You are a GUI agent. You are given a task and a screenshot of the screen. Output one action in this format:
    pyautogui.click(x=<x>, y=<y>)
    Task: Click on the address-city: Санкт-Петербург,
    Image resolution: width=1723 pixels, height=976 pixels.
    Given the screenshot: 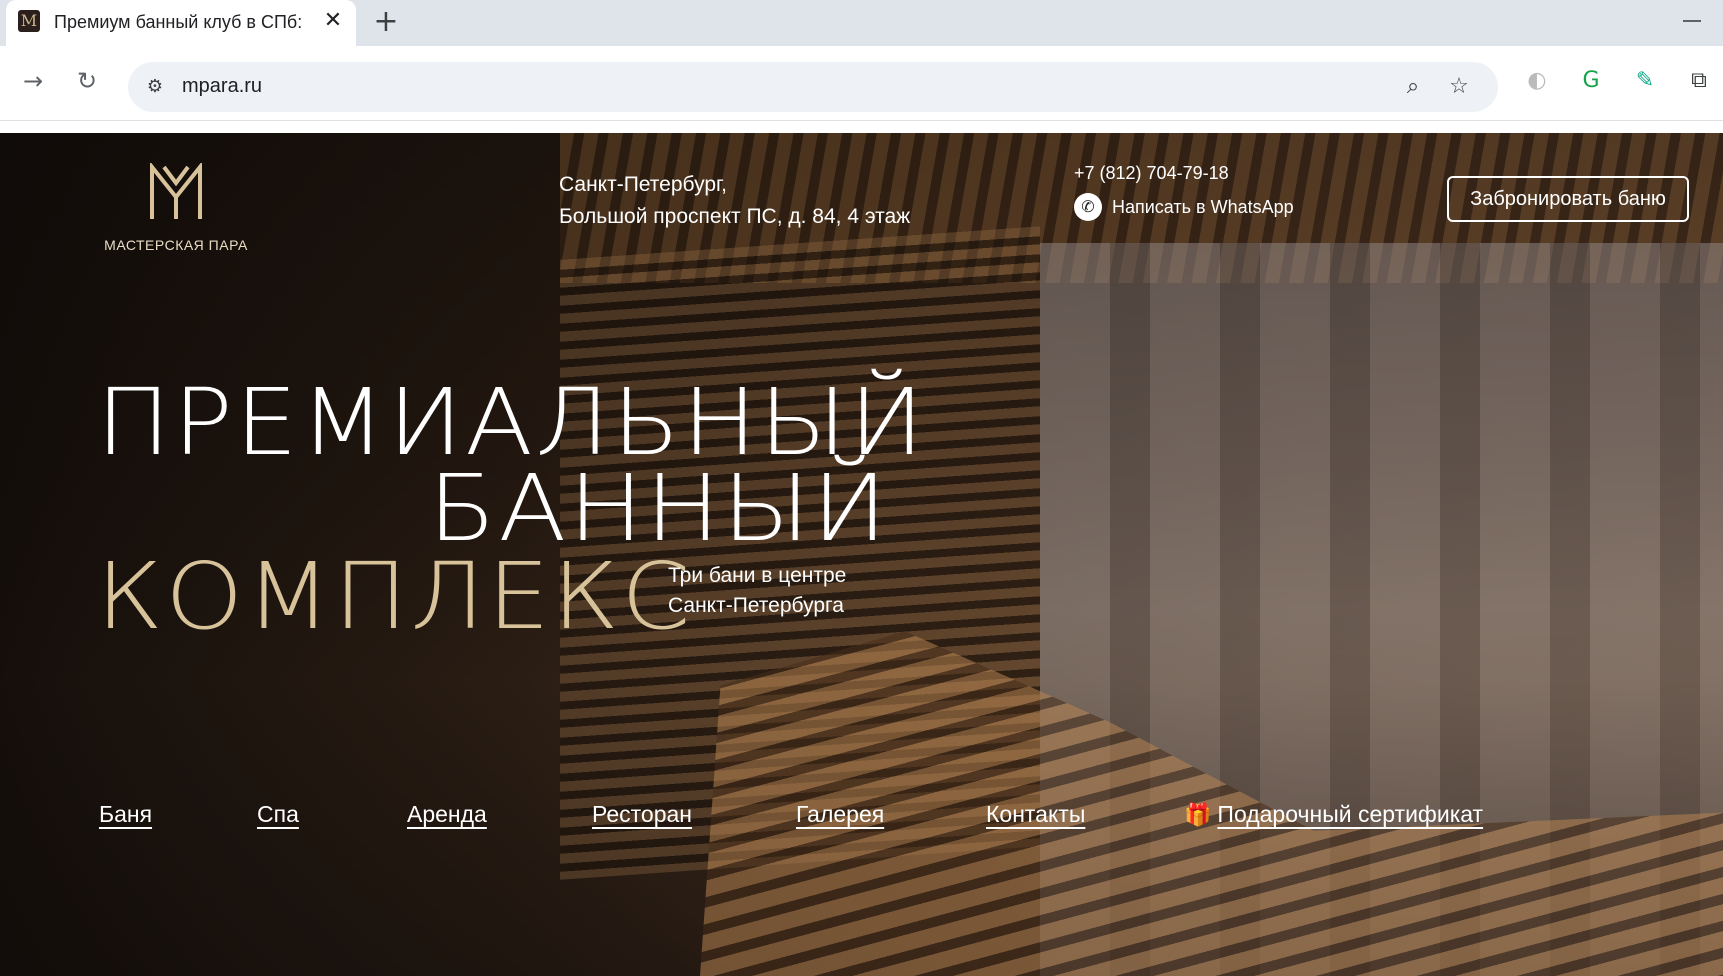 What is the action you would take?
    pyautogui.click(x=643, y=184)
    